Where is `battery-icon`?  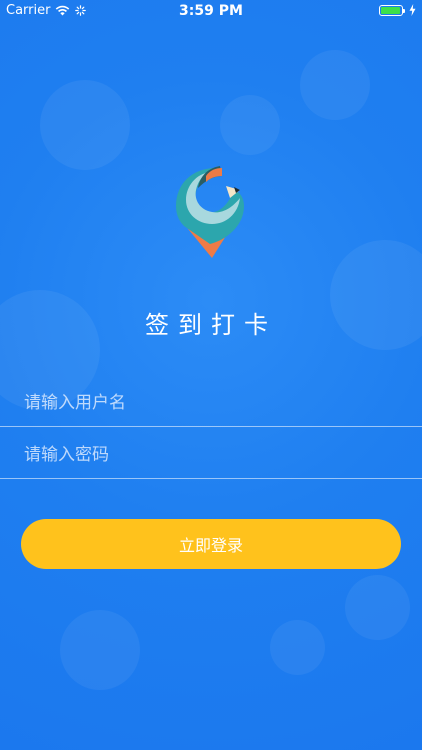
battery-icon is located at coordinates (392, 10).